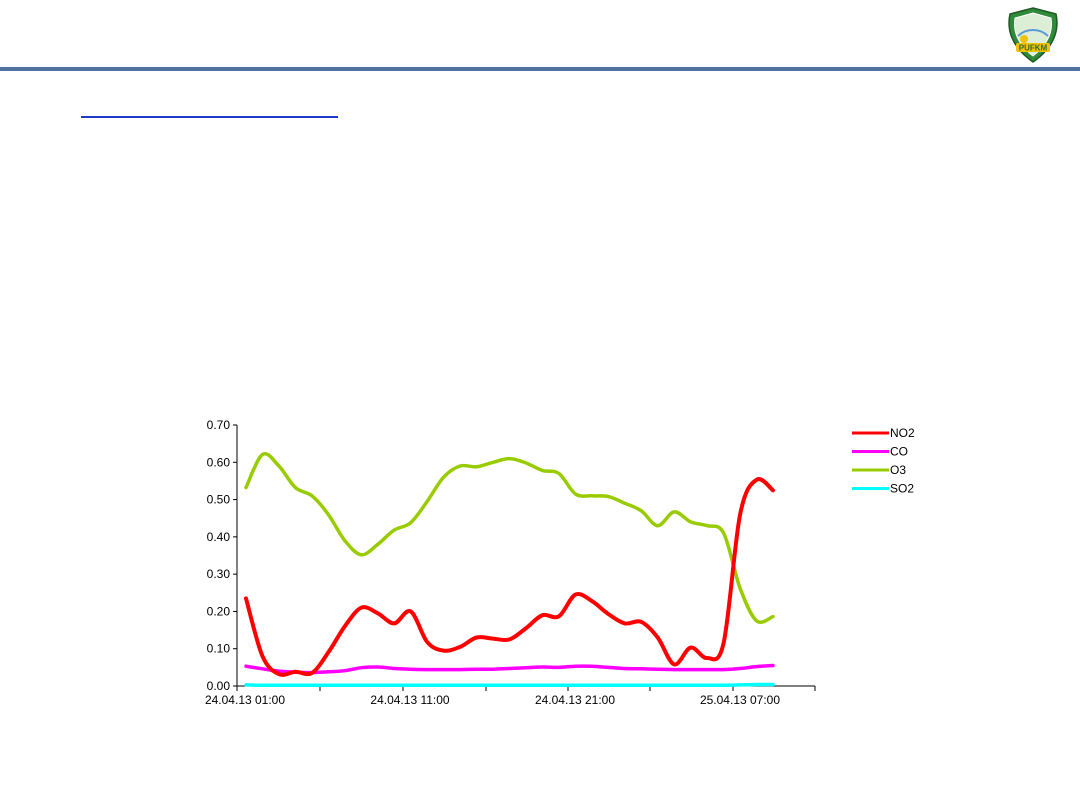 This screenshot has height=810, width=1080. What do you see at coordinates (575, 700) in the screenshot?
I see `x-tick-label: 24.04.13 21:00` at bounding box center [575, 700].